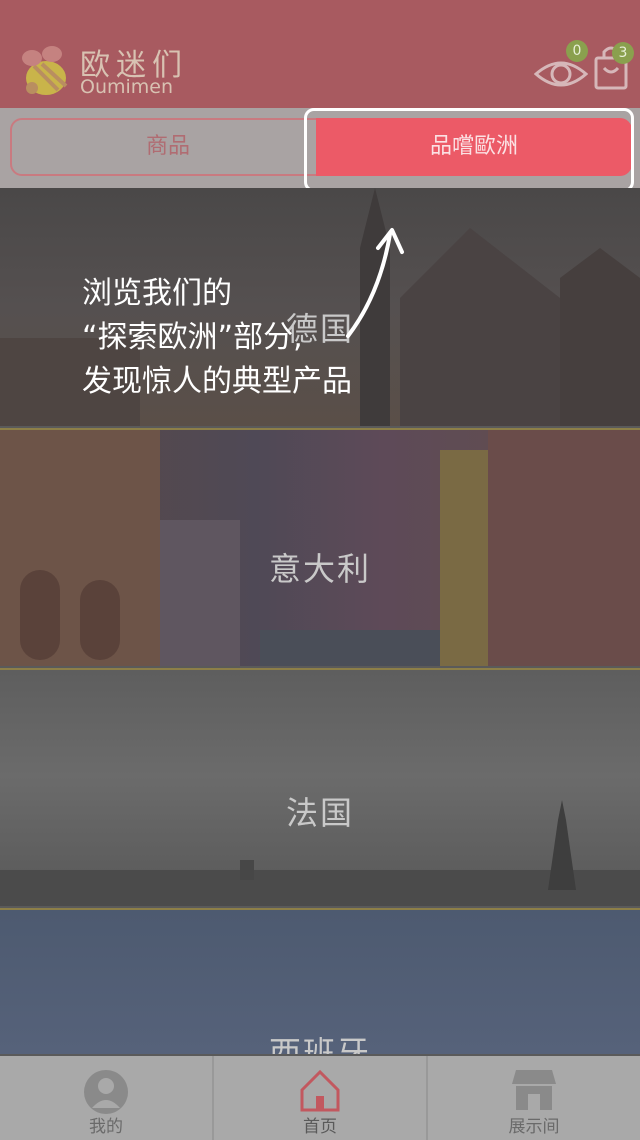 The height and width of the screenshot is (1140, 640). I want to click on nav-mine-label: 我的, so click(106, 1127).